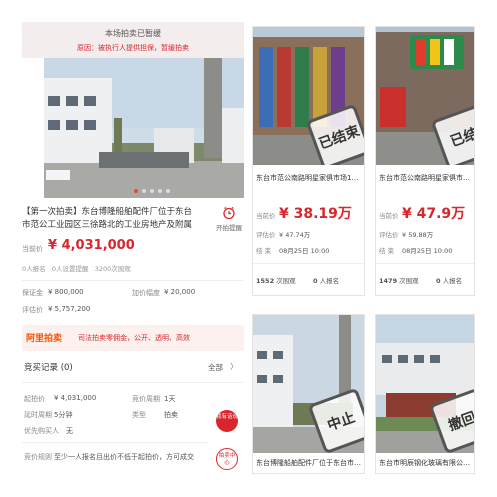  What do you see at coordinates (418, 235) in the screenshot?
I see `appraisal-value: ¥ 59.88万` at bounding box center [418, 235].